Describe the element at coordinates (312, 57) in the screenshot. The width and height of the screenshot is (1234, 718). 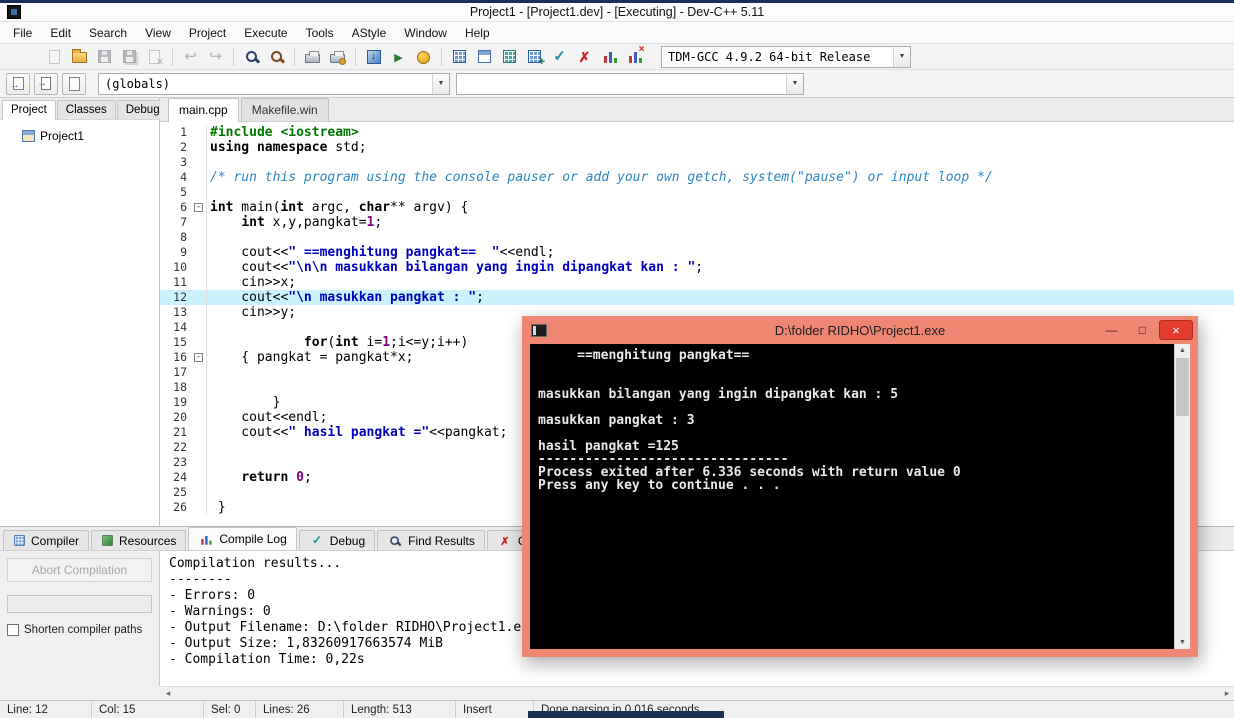
I see `print-button` at that location.